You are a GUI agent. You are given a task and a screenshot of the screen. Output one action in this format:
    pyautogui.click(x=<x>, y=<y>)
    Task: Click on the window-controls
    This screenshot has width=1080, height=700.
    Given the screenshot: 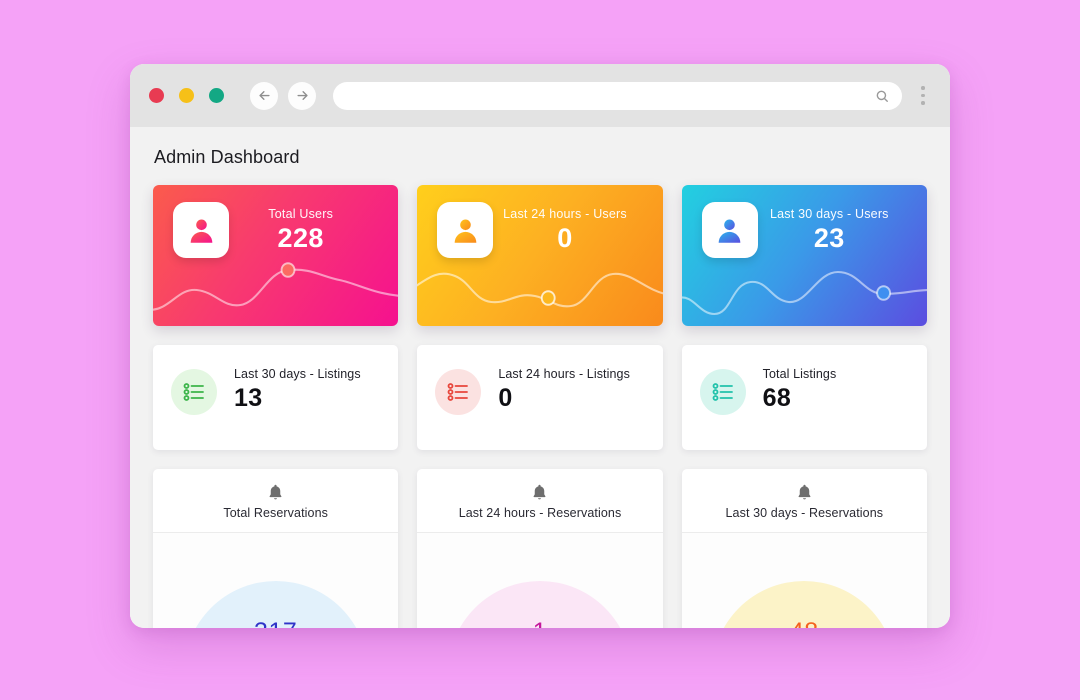 What is the action you would take?
    pyautogui.click(x=186, y=95)
    